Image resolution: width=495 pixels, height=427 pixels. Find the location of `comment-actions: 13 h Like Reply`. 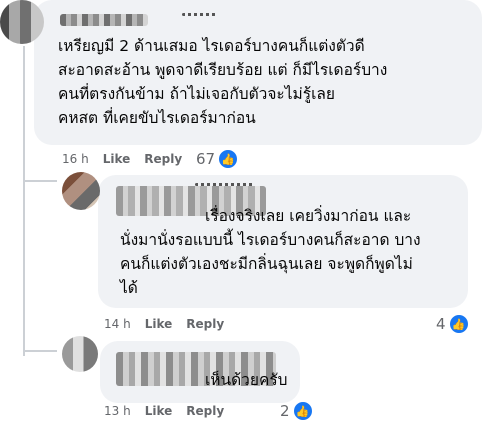

comment-actions: 13 h Like Reply is located at coordinates (164, 411).